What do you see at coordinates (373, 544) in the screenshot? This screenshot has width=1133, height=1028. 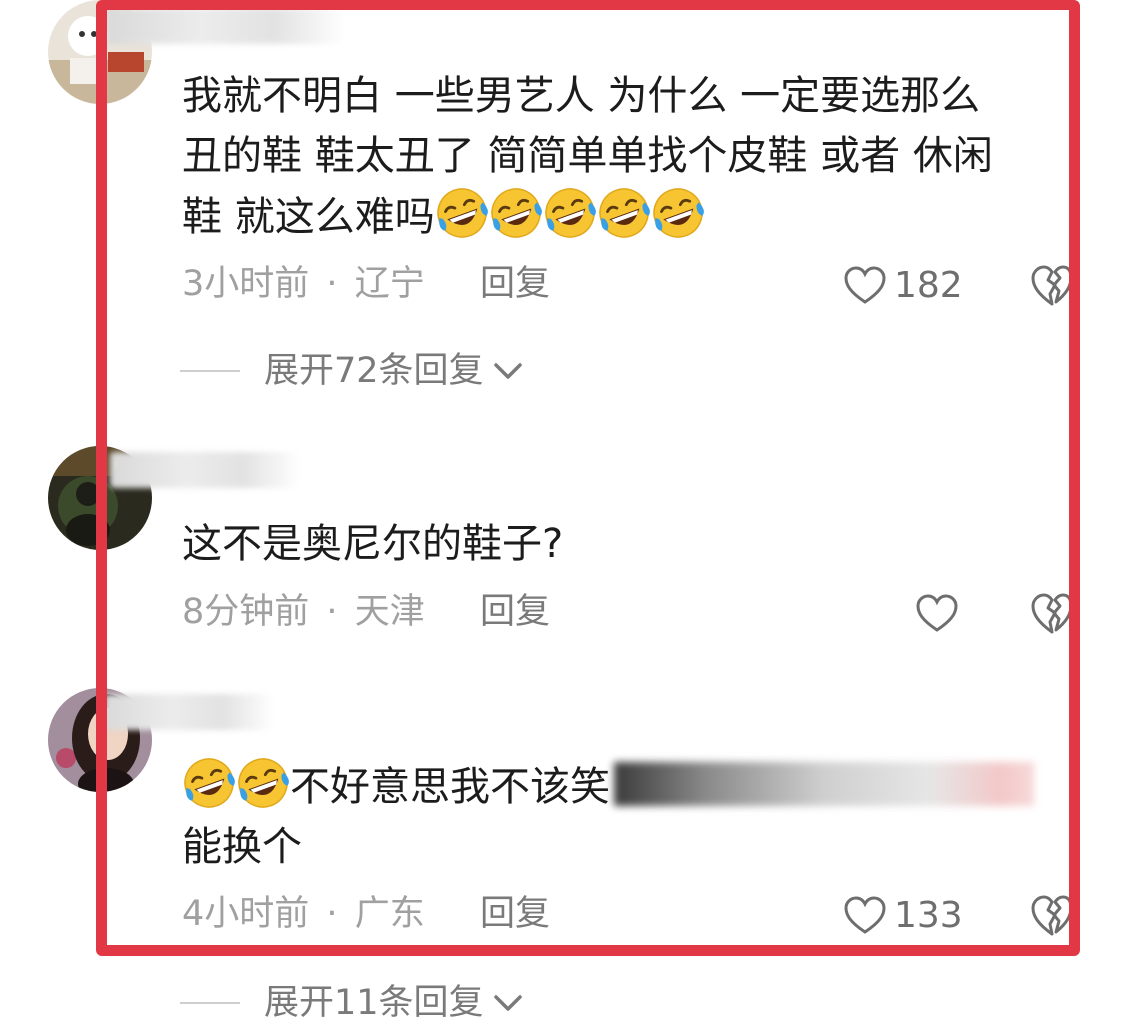 I see `comment-text: 这不是奥尼尔的鞋子?` at bounding box center [373, 544].